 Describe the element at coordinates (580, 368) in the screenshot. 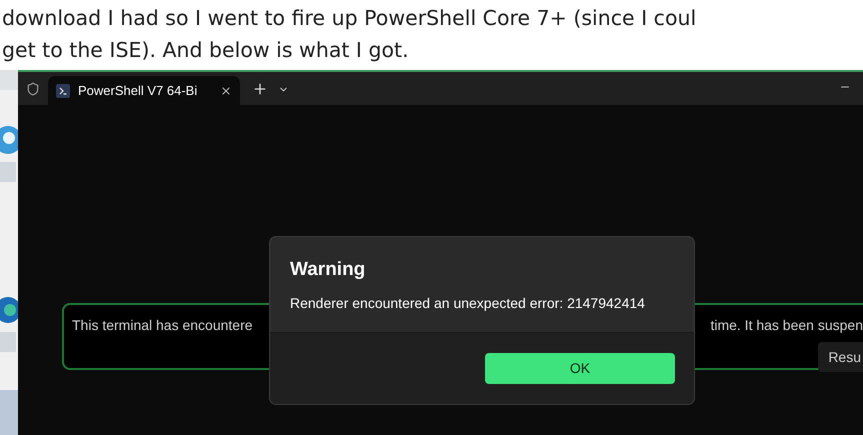

I see `ok-button: OK` at that location.